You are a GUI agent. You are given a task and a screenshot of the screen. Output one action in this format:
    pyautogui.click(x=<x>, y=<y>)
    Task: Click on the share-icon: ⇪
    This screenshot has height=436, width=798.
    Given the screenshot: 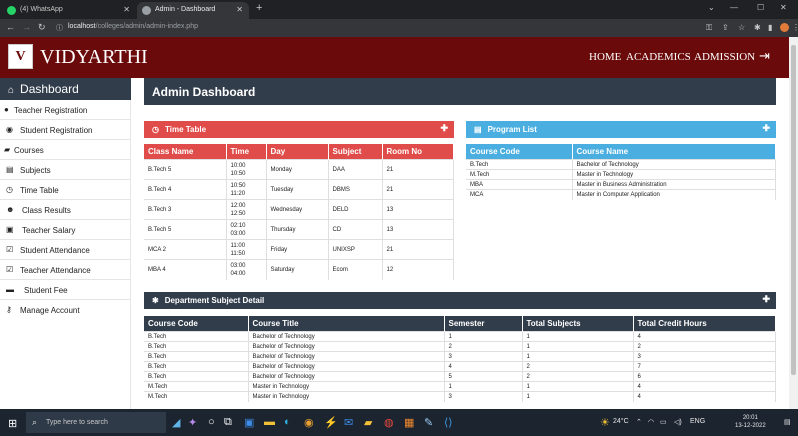 What is the action you would take?
    pyautogui.click(x=725, y=27)
    